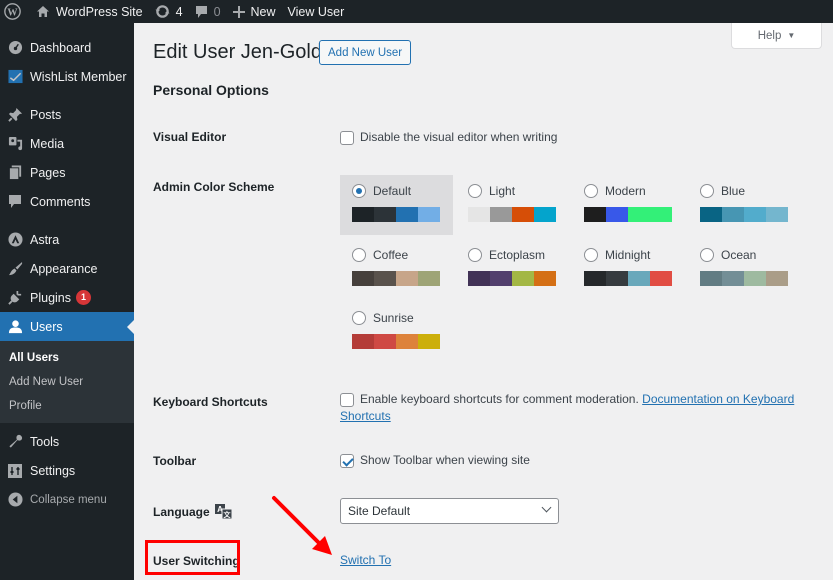 The image size is (833, 580). Describe the element at coordinates (739, 255) in the screenshot. I see `color-scheme-label: Ocean` at that location.